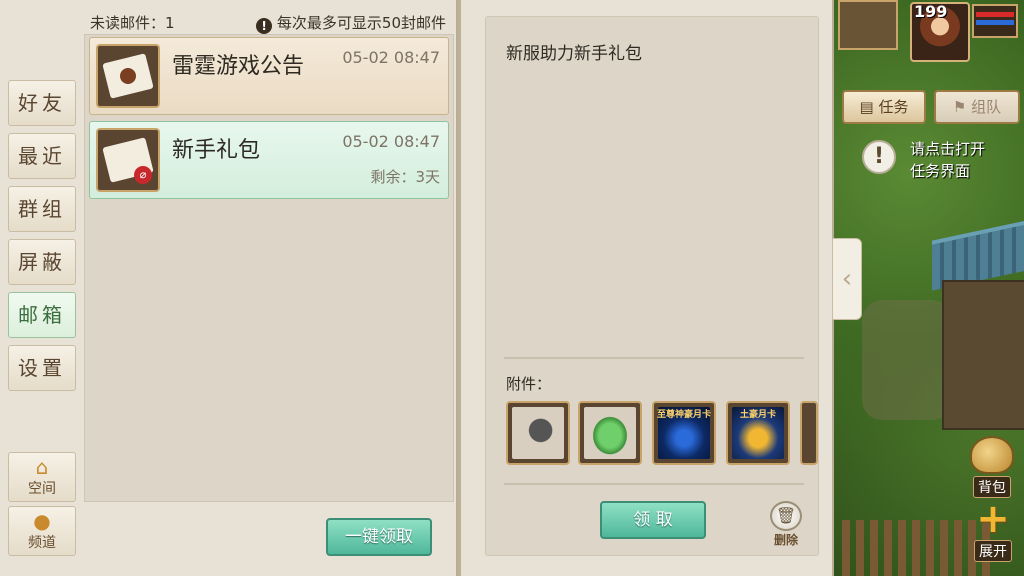 This screenshot has height=576, width=1024. I want to click on hp-mp-bars, so click(995, 21).